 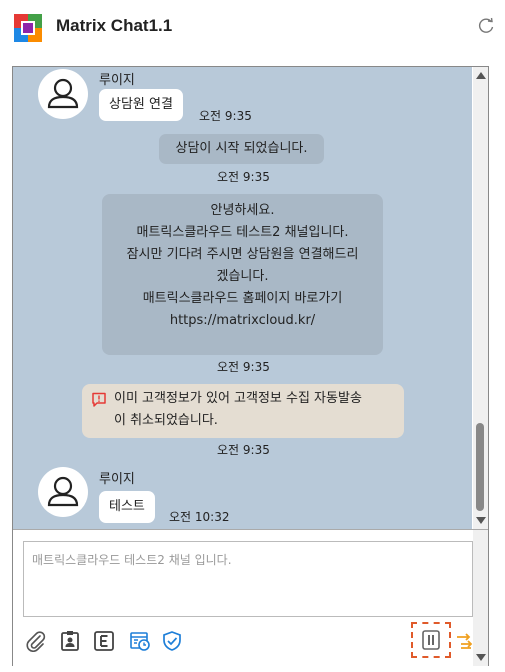 I want to click on calendar-clock-icon, so click(x=140, y=641).